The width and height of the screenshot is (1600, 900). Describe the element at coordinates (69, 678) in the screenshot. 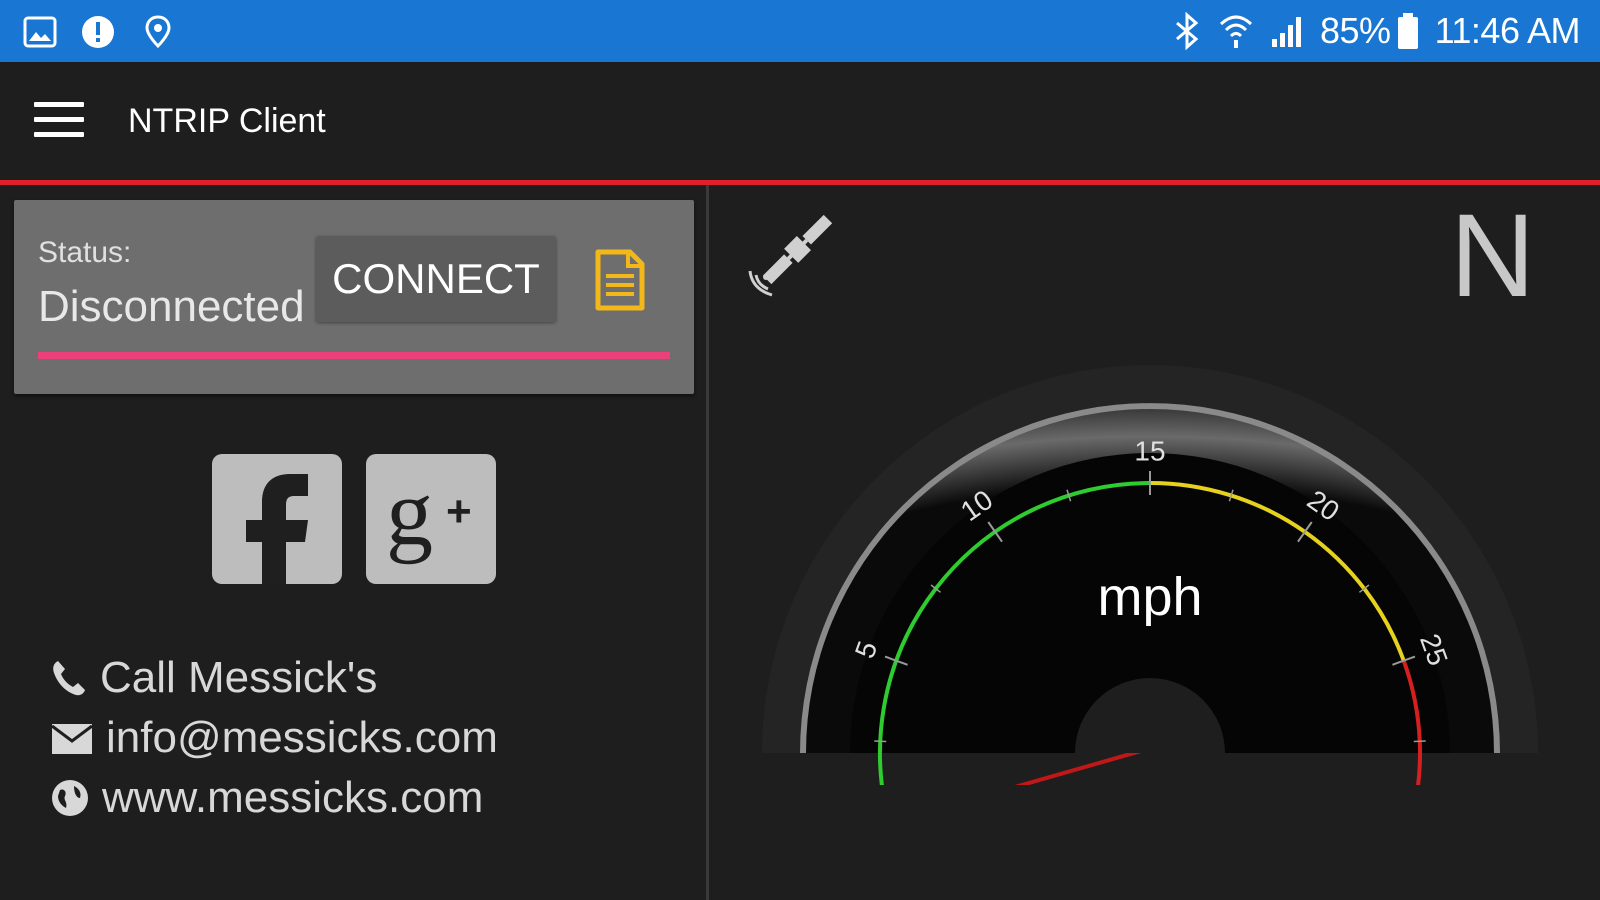

I see `phone-icon` at that location.